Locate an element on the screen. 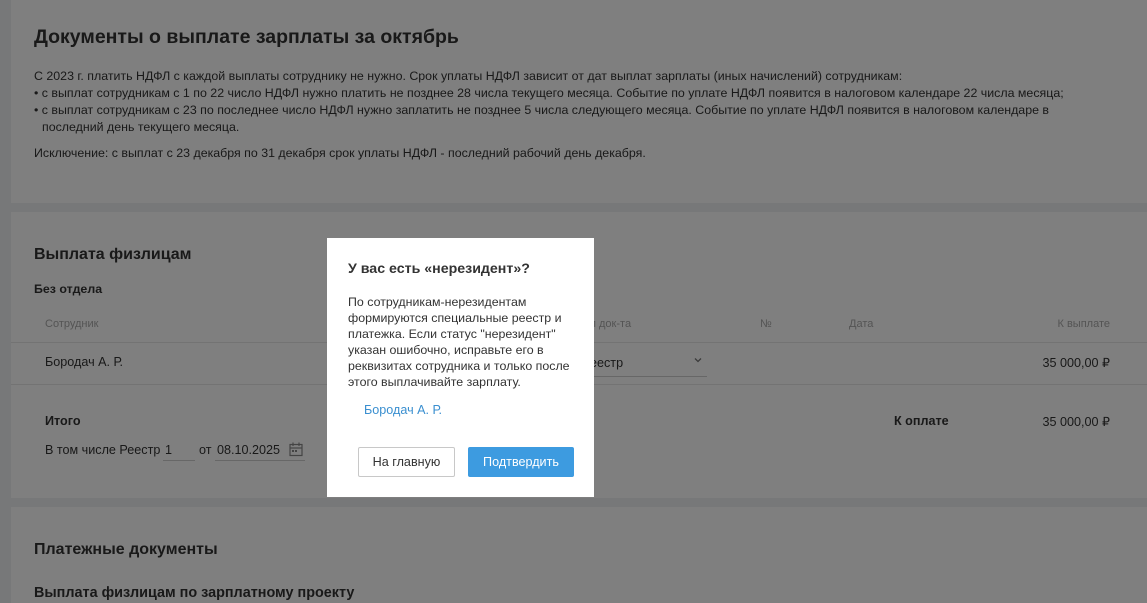 This screenshot has width=1147, height=603. employee-link: Бородач А. Р. is located at coordinates (403, 410).